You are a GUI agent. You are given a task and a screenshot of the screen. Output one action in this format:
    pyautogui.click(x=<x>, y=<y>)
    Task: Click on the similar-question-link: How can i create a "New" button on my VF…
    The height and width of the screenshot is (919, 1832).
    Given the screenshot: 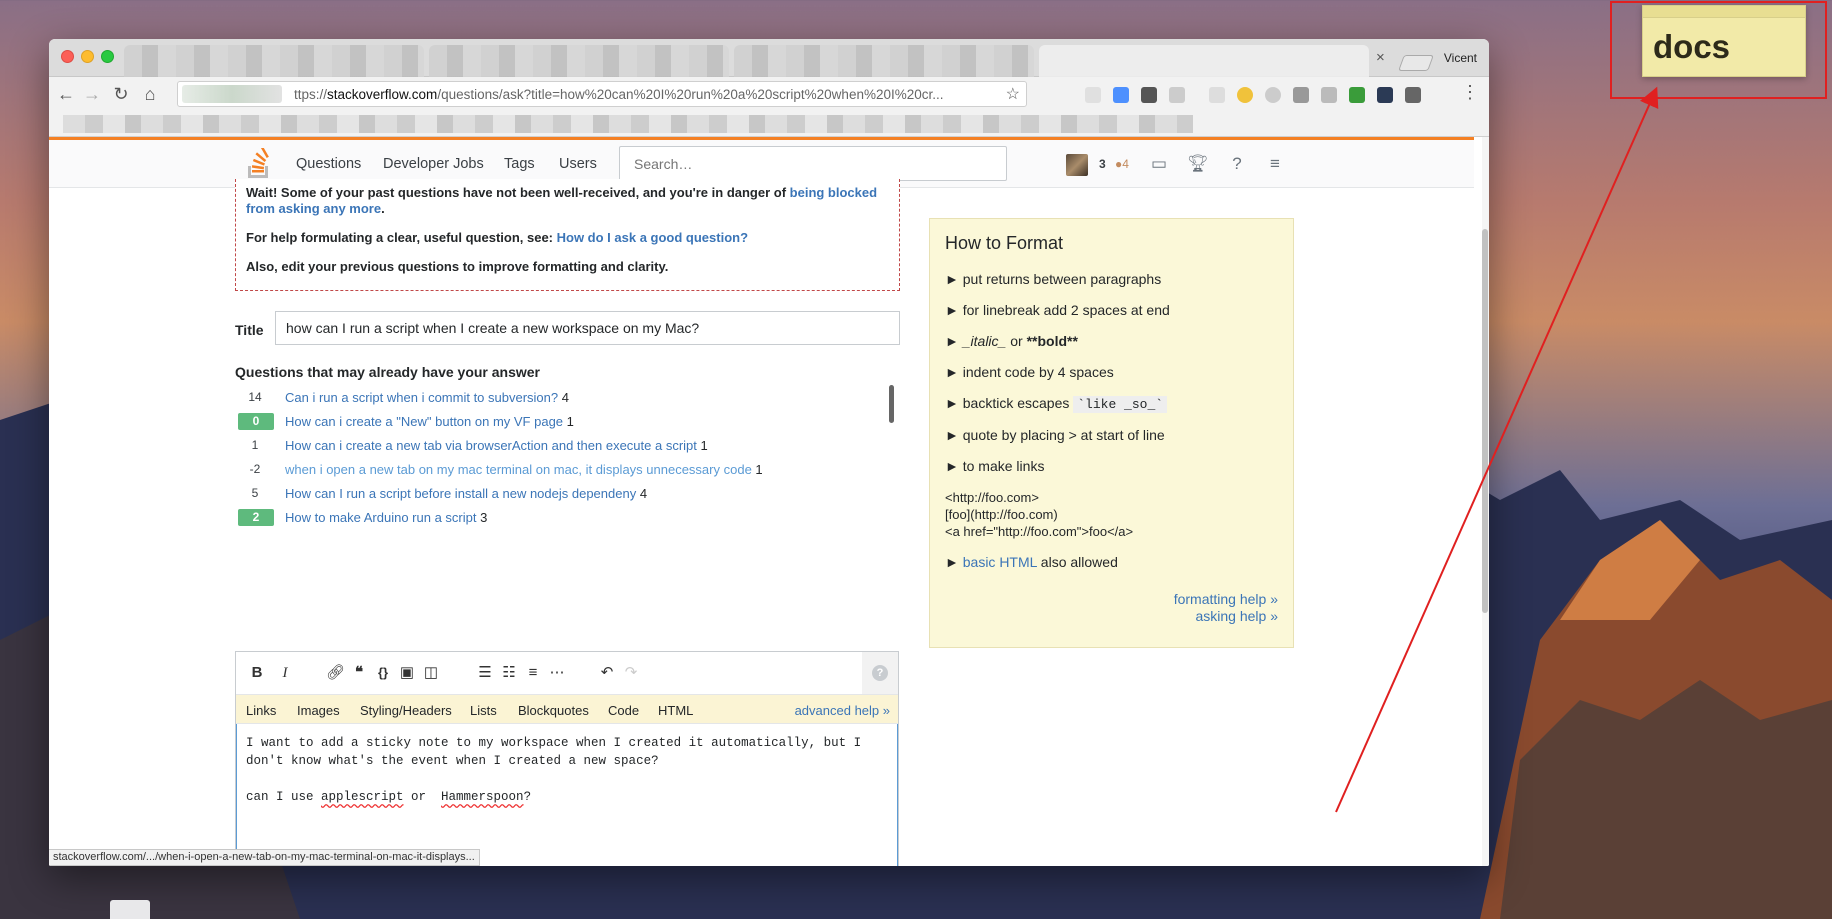 What is the action you would take?
    pyautogui.click(x=429, y=421)
    